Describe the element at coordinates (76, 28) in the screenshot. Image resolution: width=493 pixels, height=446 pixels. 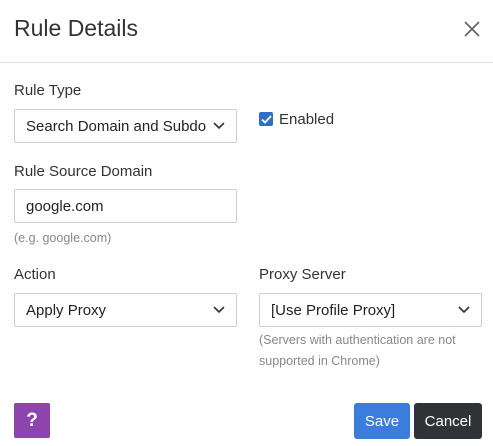
I see `dialog-title: Rule Details` at that location.